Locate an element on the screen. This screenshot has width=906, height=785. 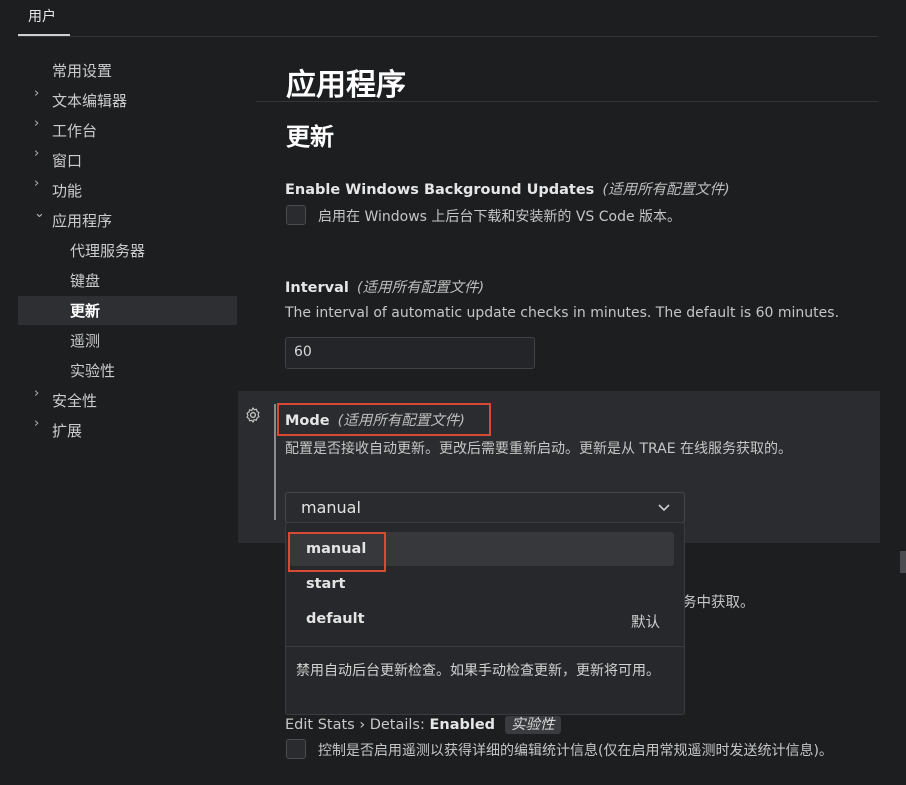
option-manual: manual is located at coordinates (336, 549).